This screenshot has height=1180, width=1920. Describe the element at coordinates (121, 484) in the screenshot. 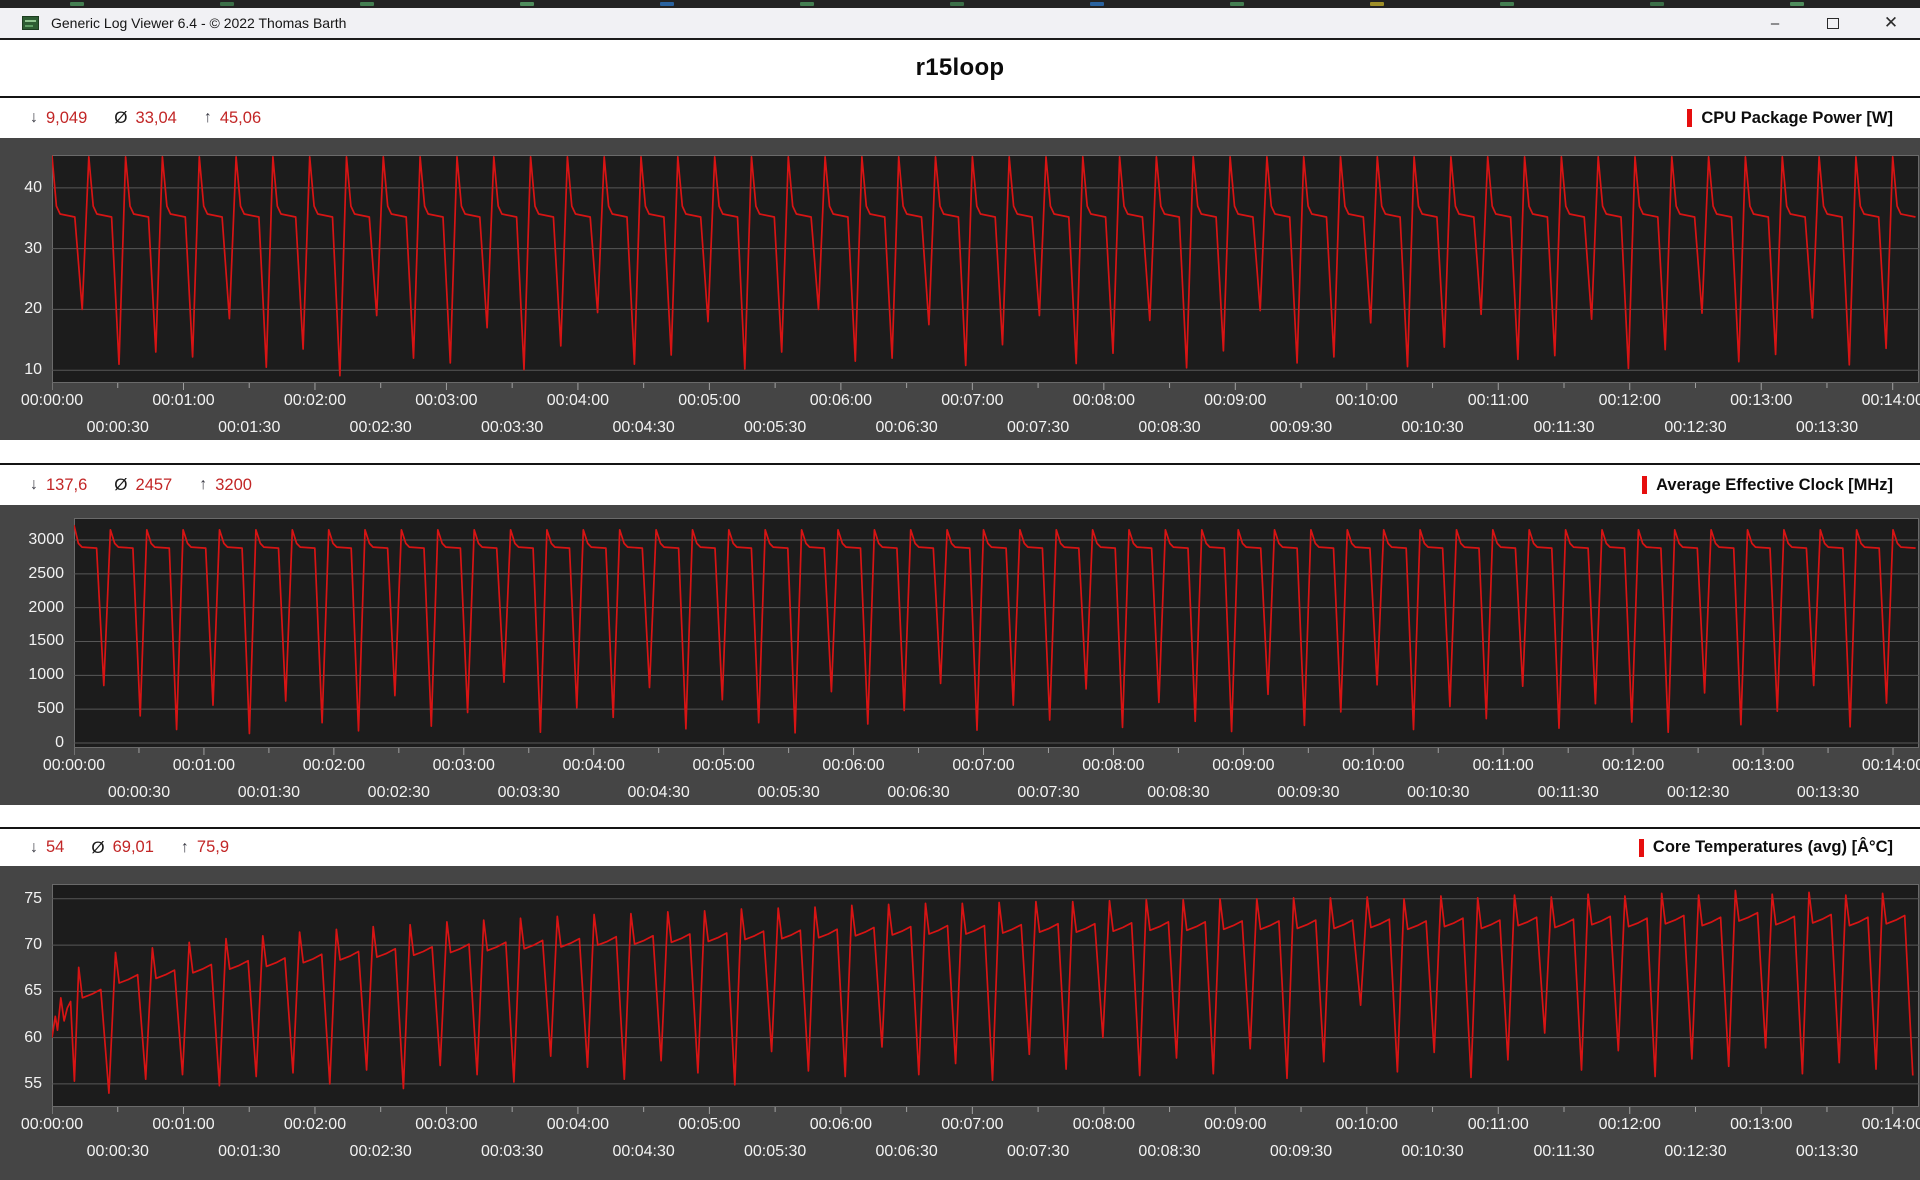

I see `avg-icon: Ø` at that location.